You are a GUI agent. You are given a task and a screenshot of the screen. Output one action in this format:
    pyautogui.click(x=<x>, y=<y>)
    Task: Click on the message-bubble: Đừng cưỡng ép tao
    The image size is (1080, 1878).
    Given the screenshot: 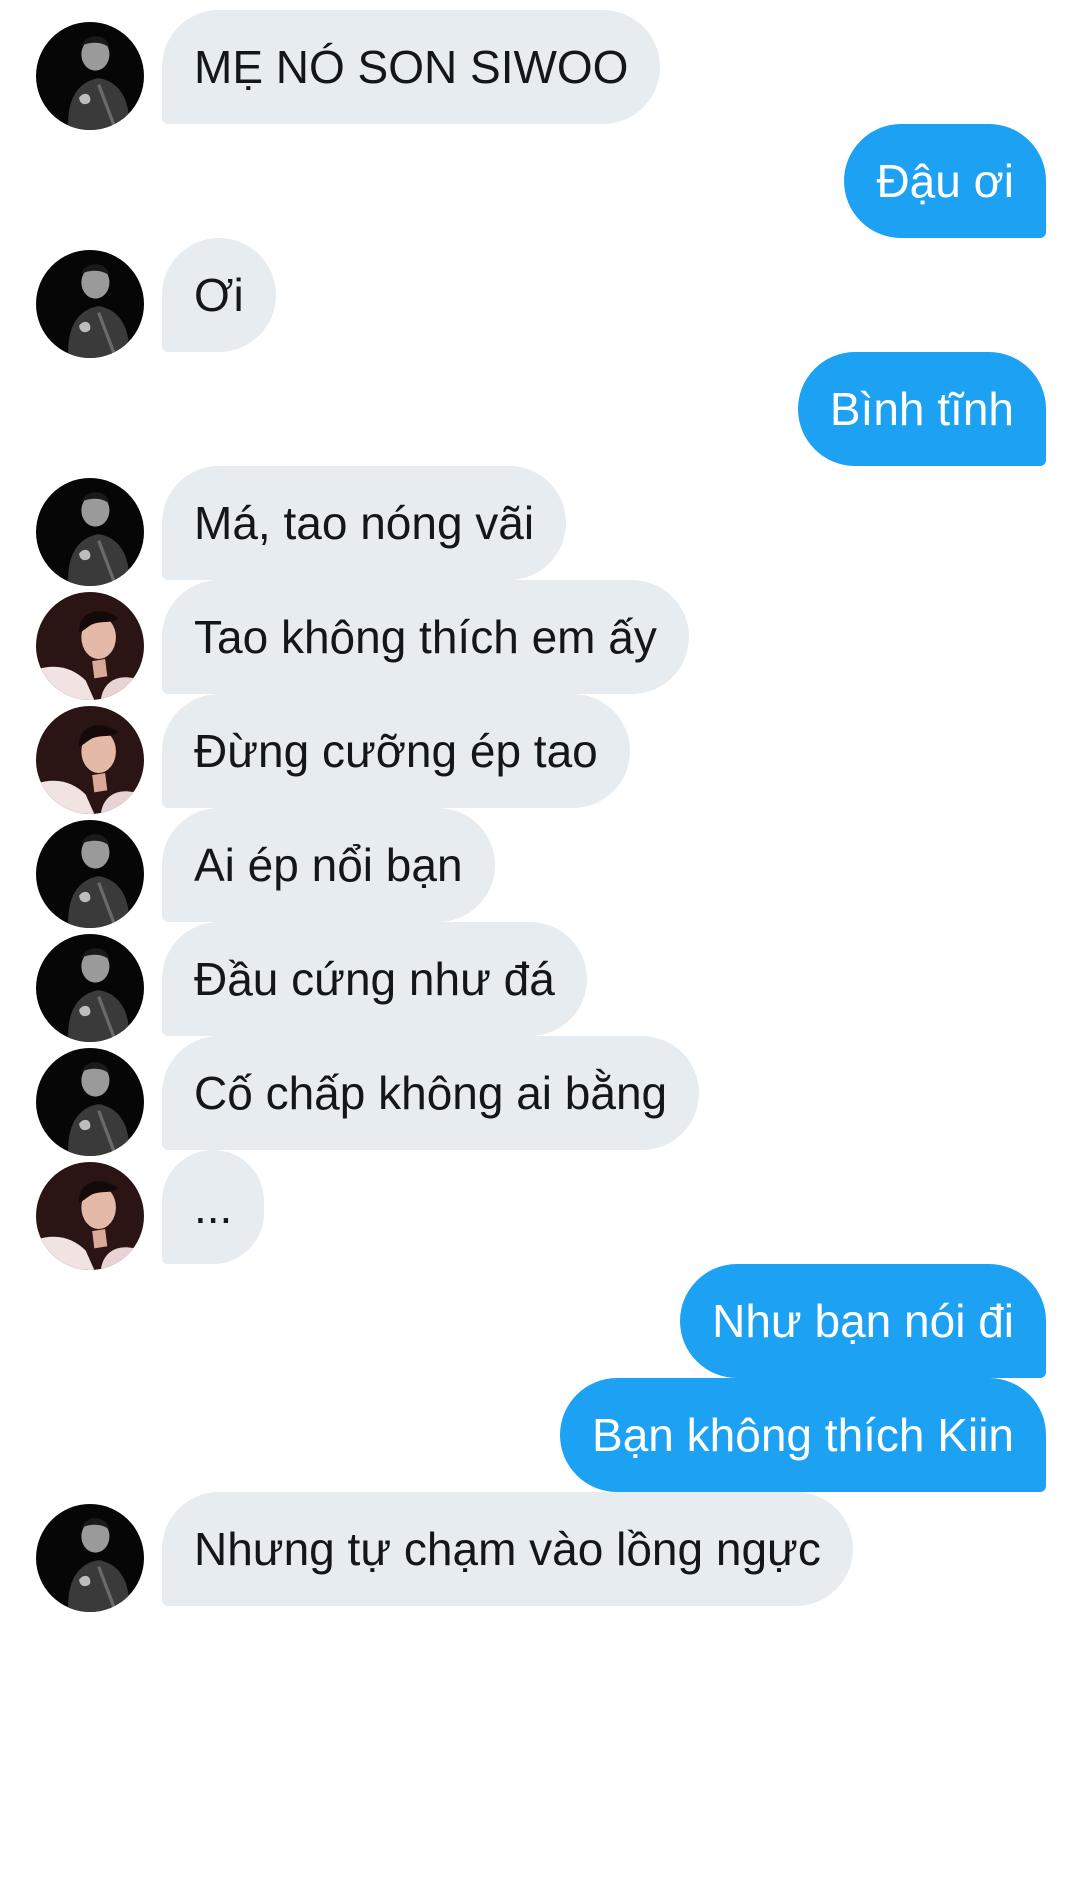 What is the action you would take?
    pyautogui.click(x=396, y=751)
    